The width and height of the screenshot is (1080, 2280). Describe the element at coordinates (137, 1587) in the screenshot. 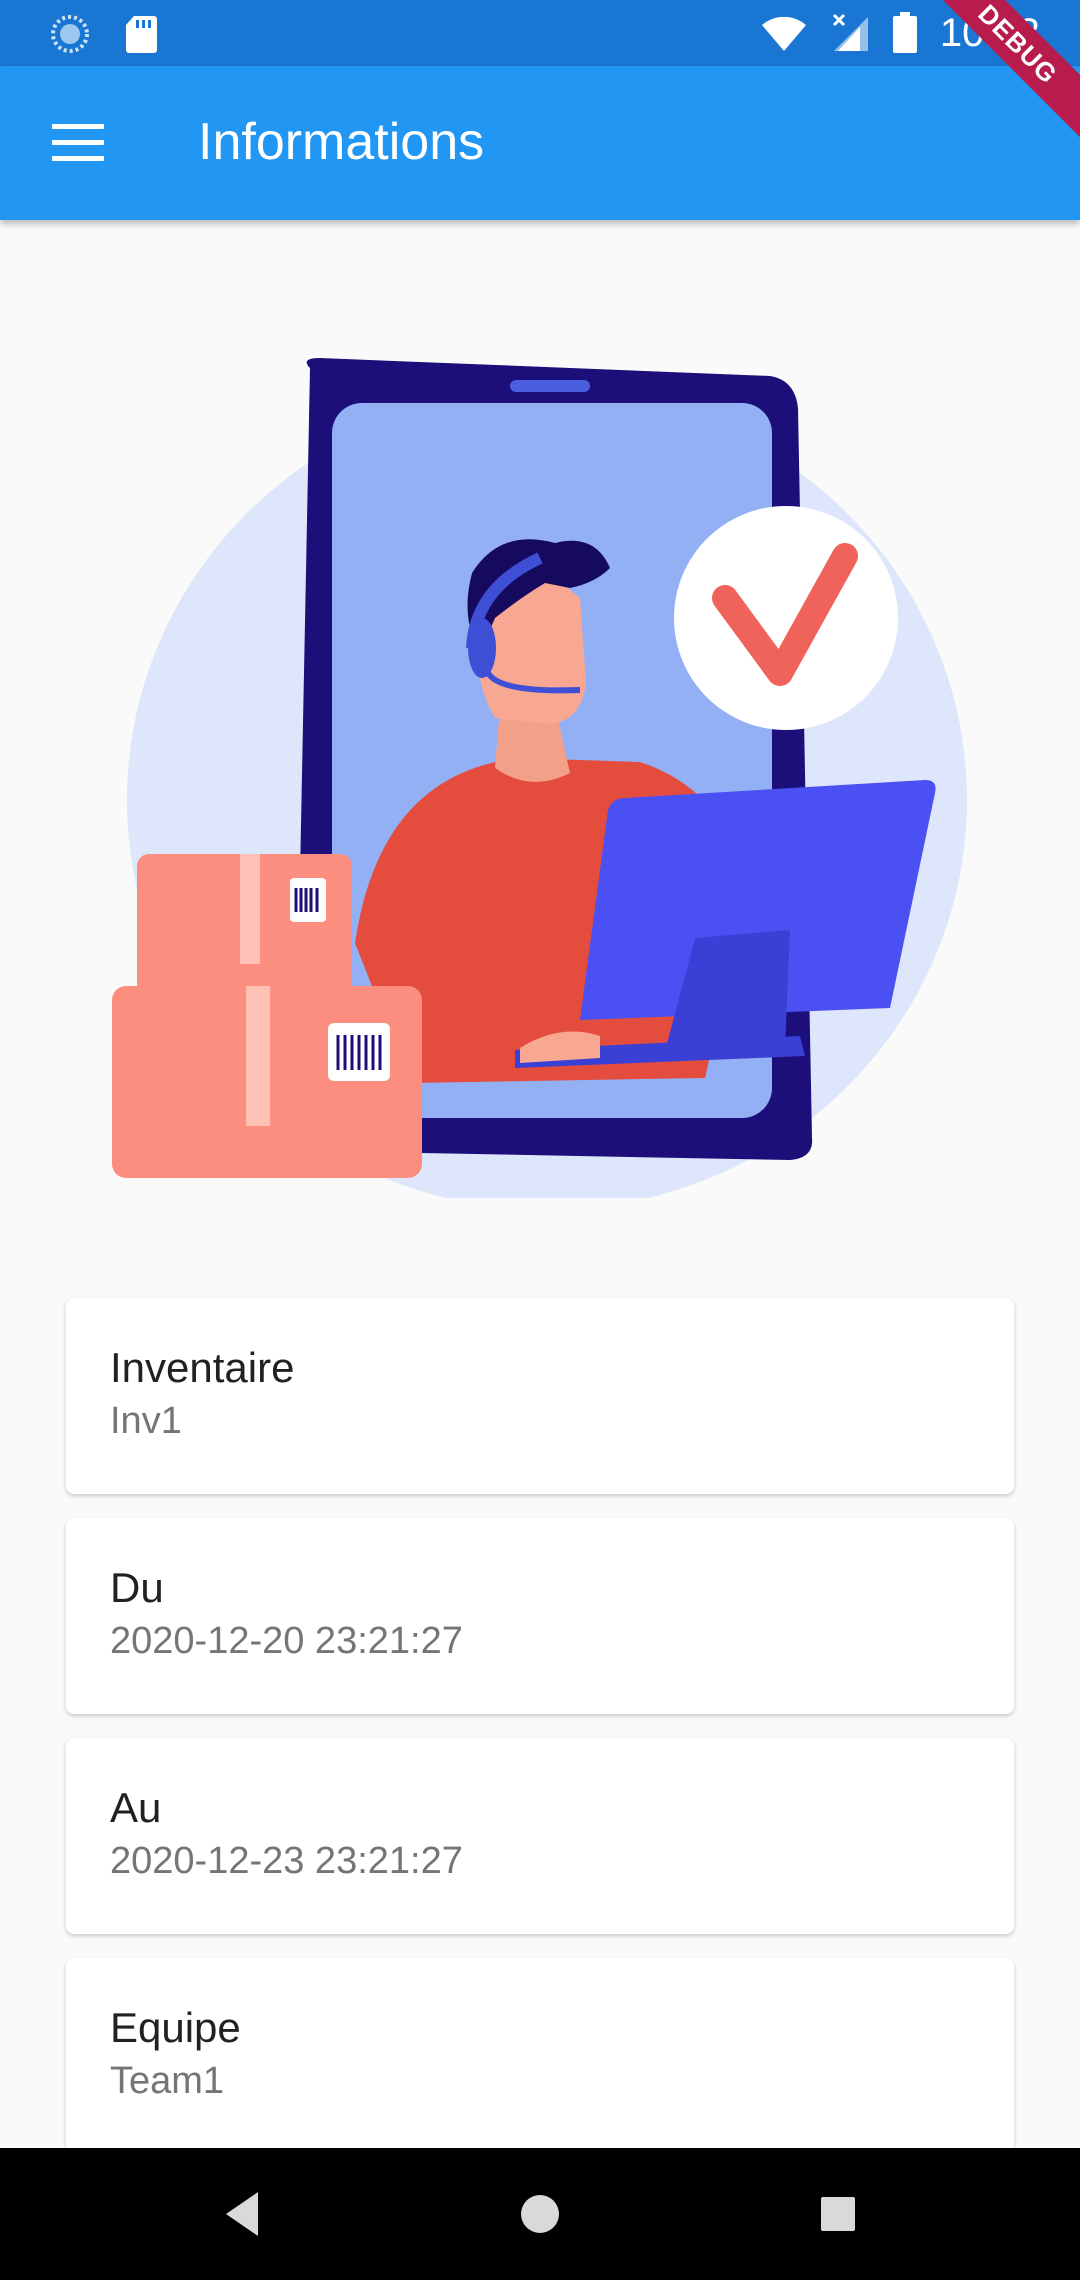

I see `card-label: Du` at that location.